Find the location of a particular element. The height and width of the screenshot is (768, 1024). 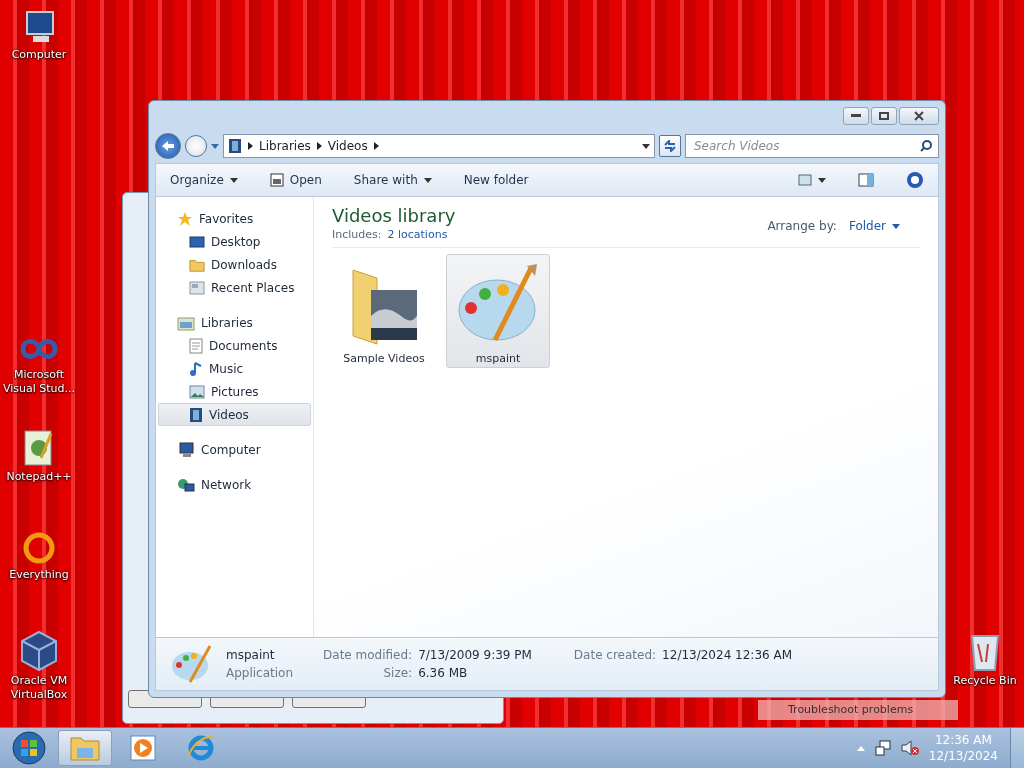

address-bar: Libraries Videos is located at coordinates (439, 146).